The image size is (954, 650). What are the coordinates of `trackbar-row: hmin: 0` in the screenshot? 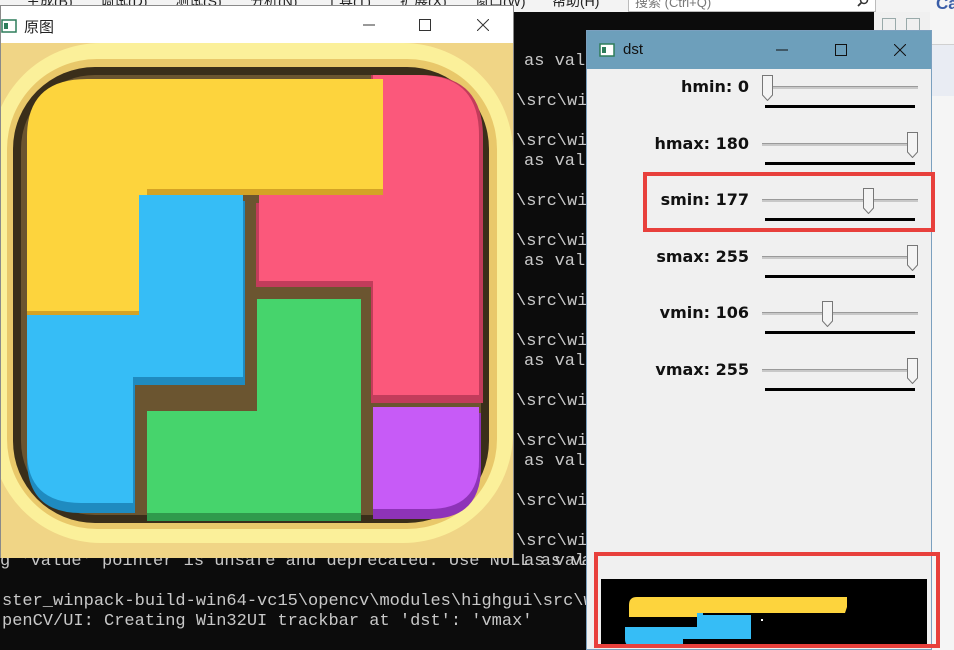 It's located at (759, 103).